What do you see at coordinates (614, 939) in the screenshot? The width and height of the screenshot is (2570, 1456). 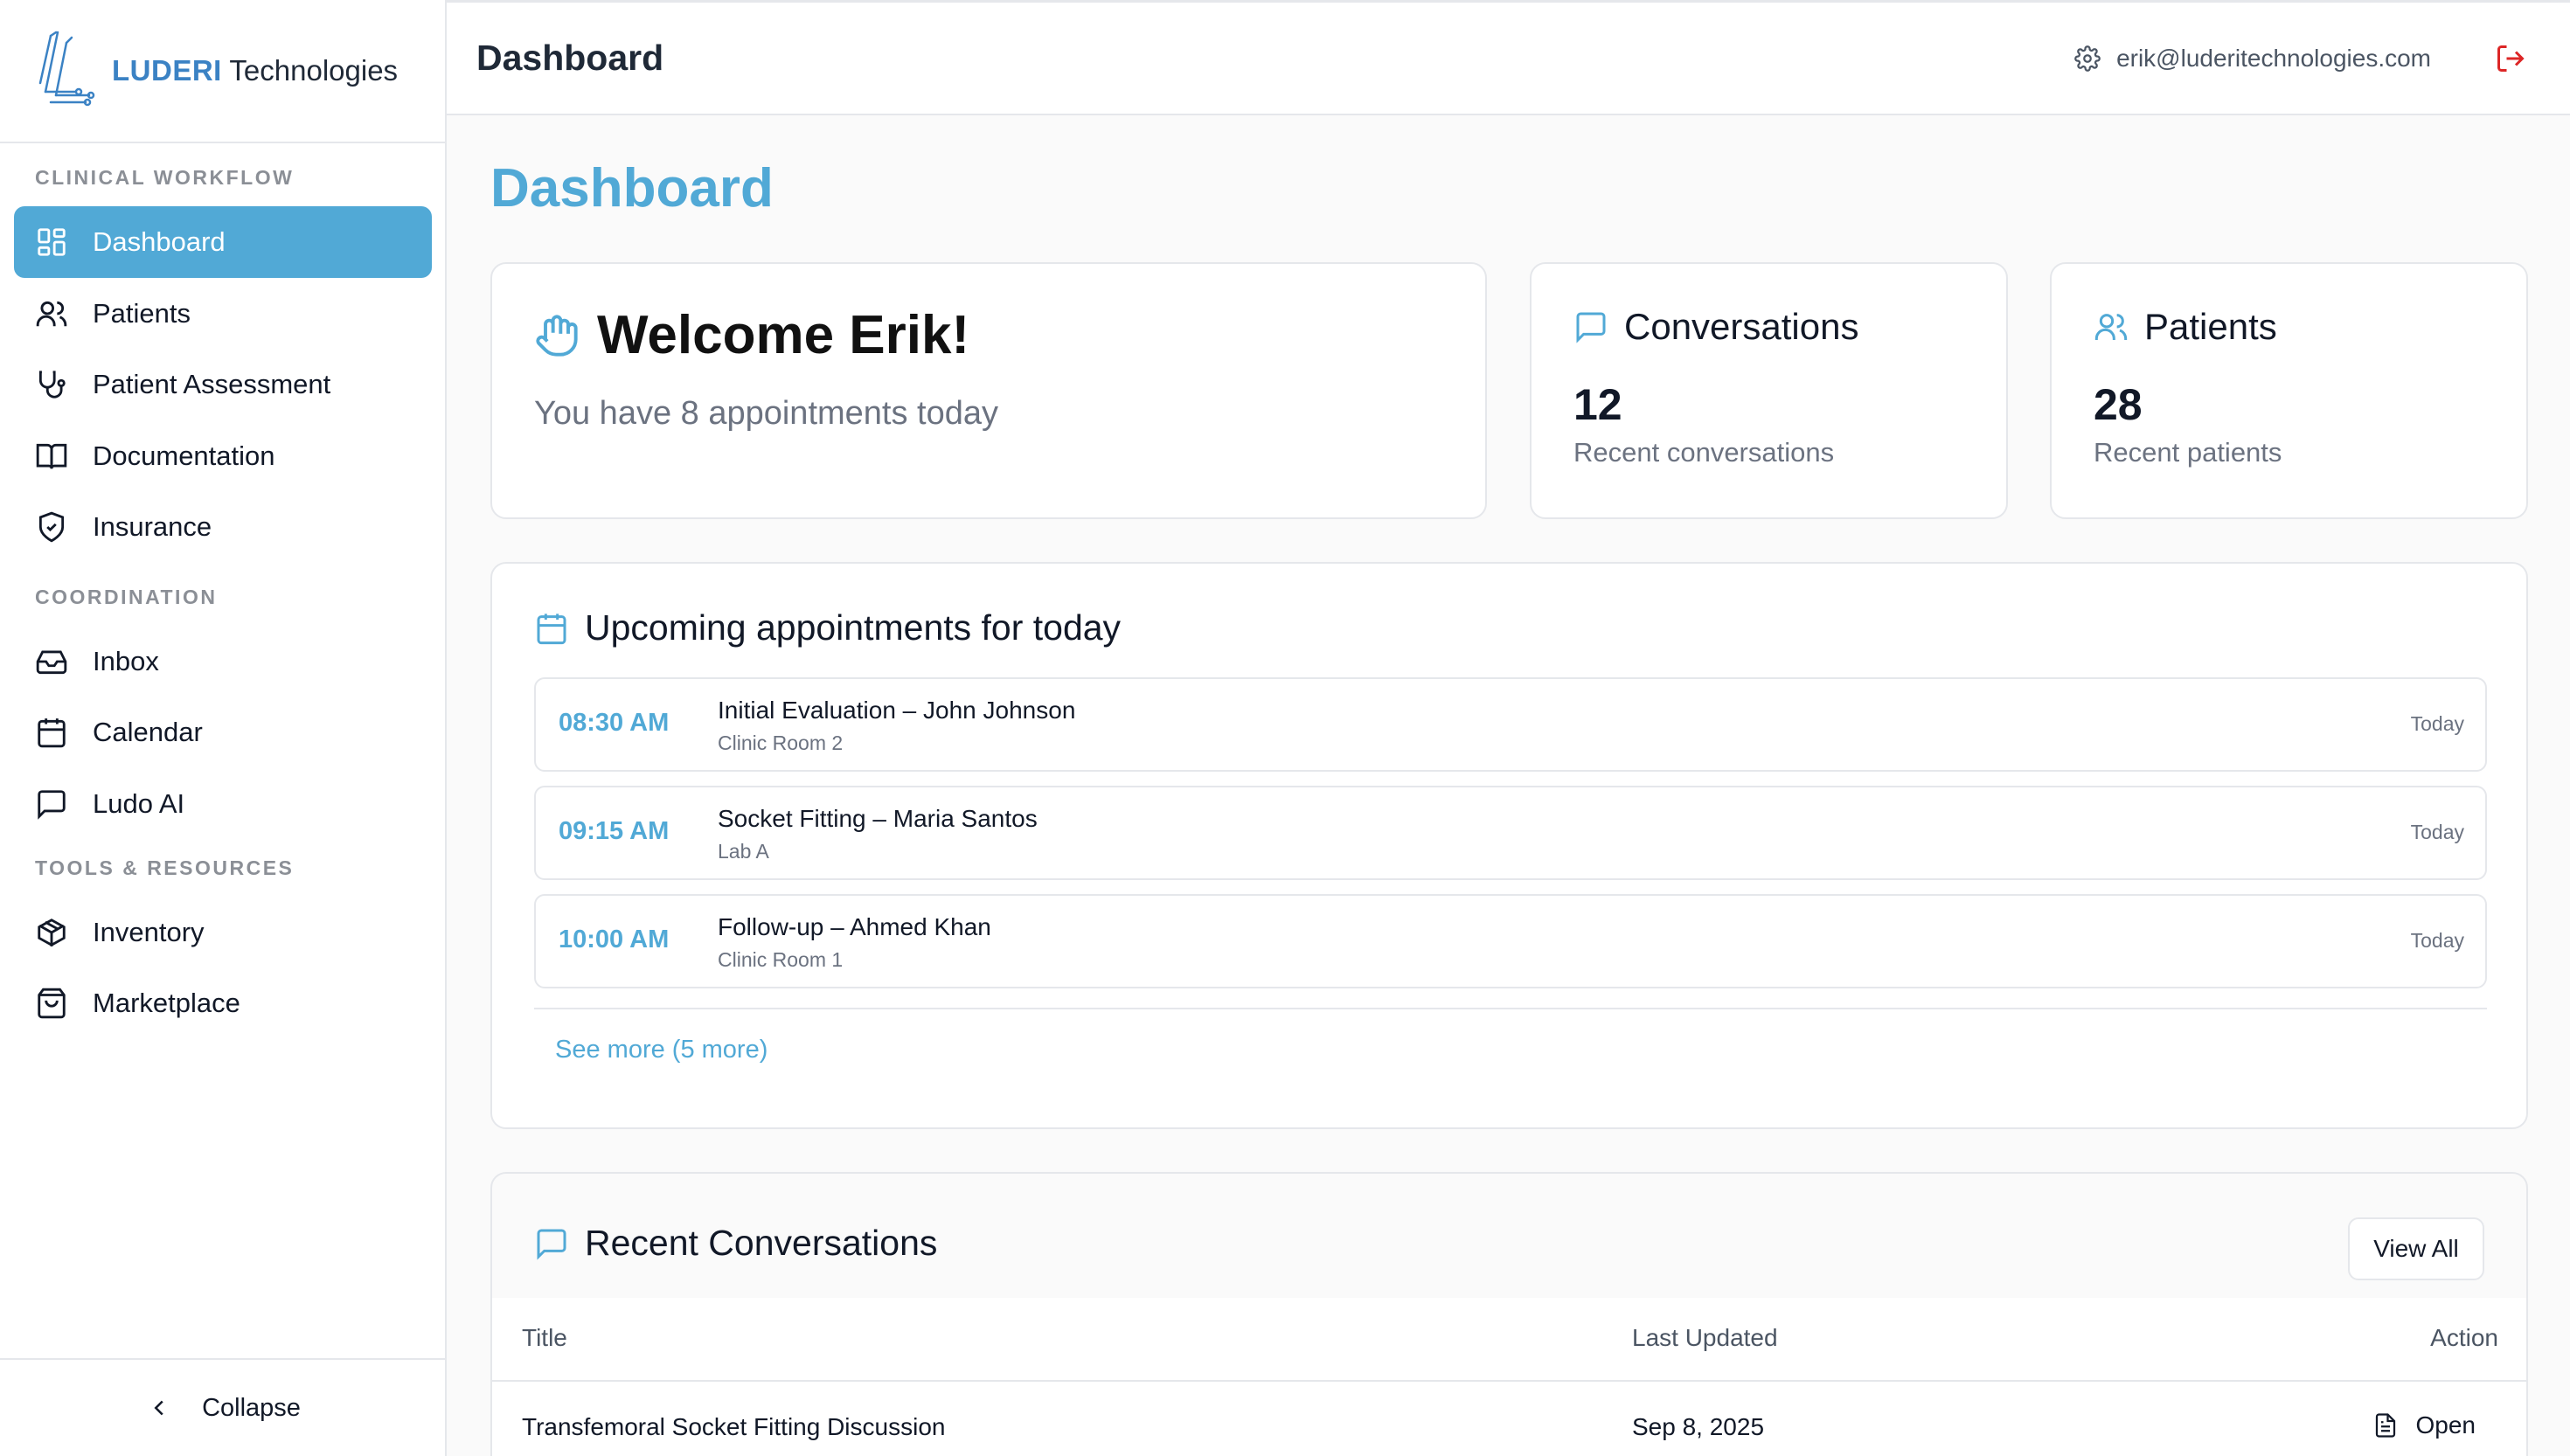 I see `appointment-time: 10:00 AM` at bounding box center [614, 939].